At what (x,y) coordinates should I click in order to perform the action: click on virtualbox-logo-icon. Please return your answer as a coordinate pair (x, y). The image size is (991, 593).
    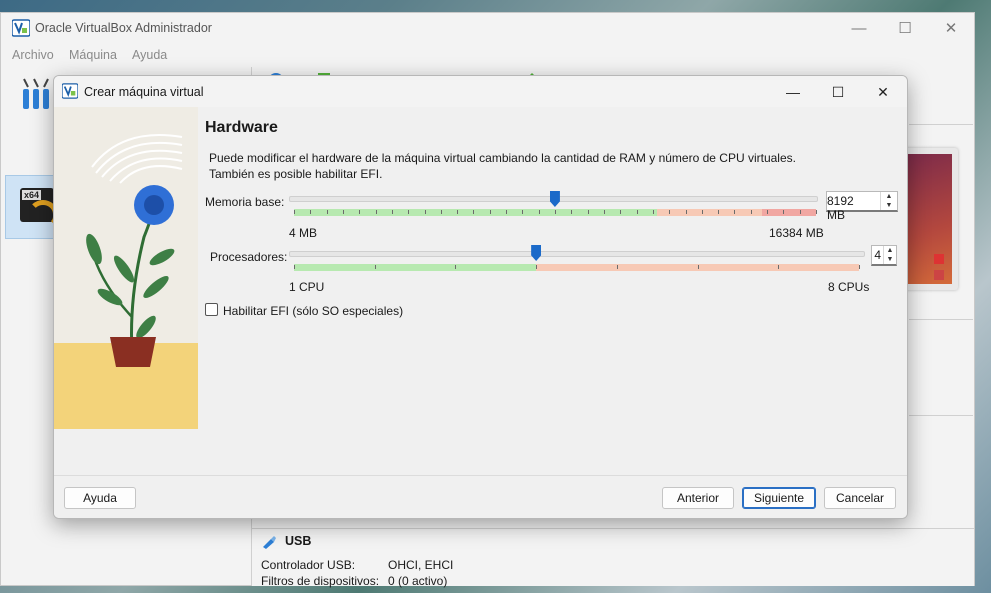
    Looking at the image, I should click on (21, 28).